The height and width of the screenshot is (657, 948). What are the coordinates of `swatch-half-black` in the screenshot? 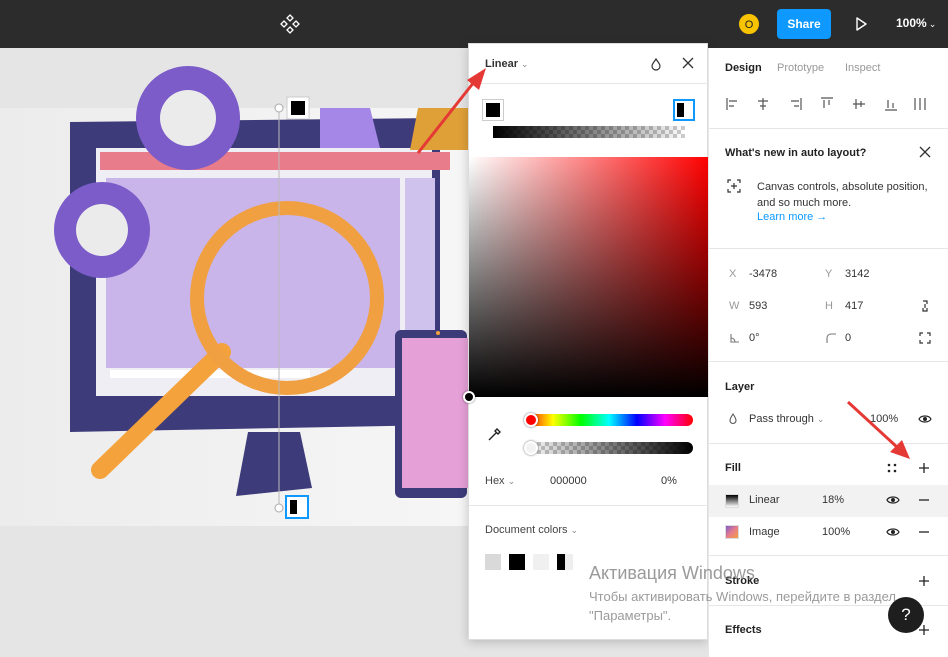 It's located at (565, 562).